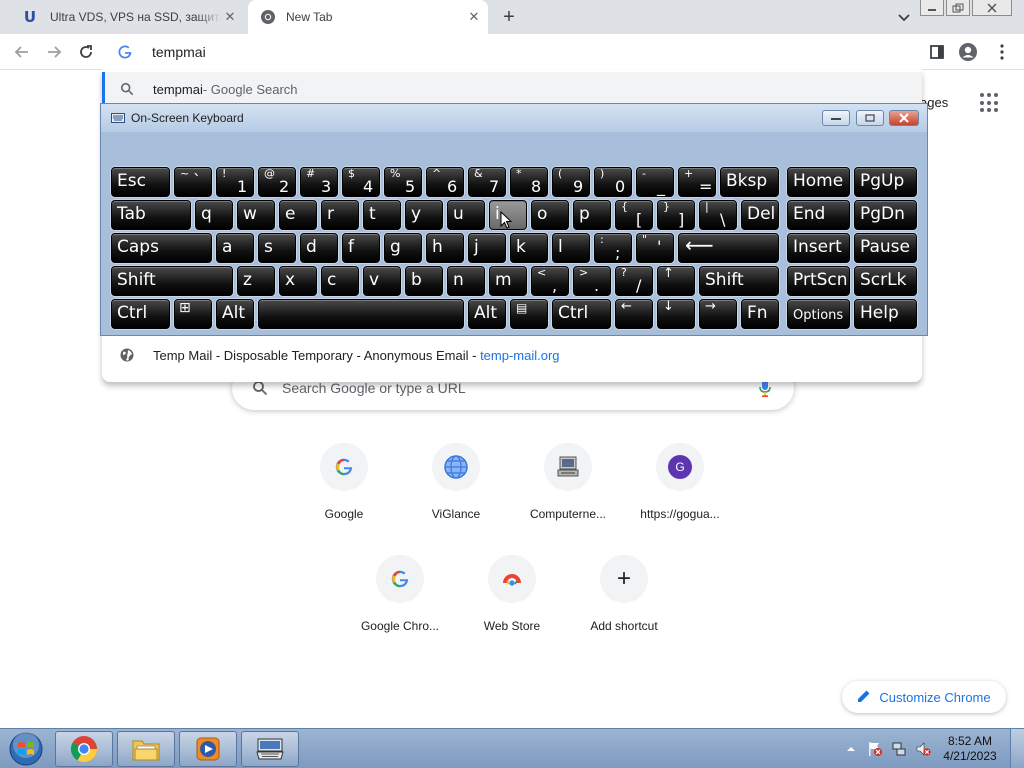  What do you see at coordinates (361, 314) in the screenshot?
I see `key-space` at bounding box center [361, 314].